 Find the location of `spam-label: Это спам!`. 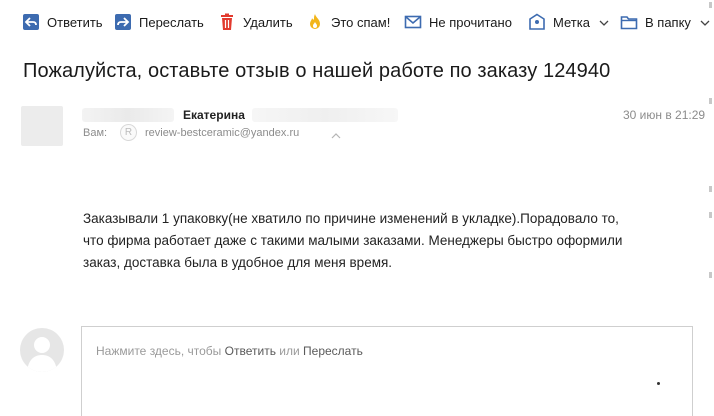

spam-label: Это спам! is located at coordinates (361, 22).